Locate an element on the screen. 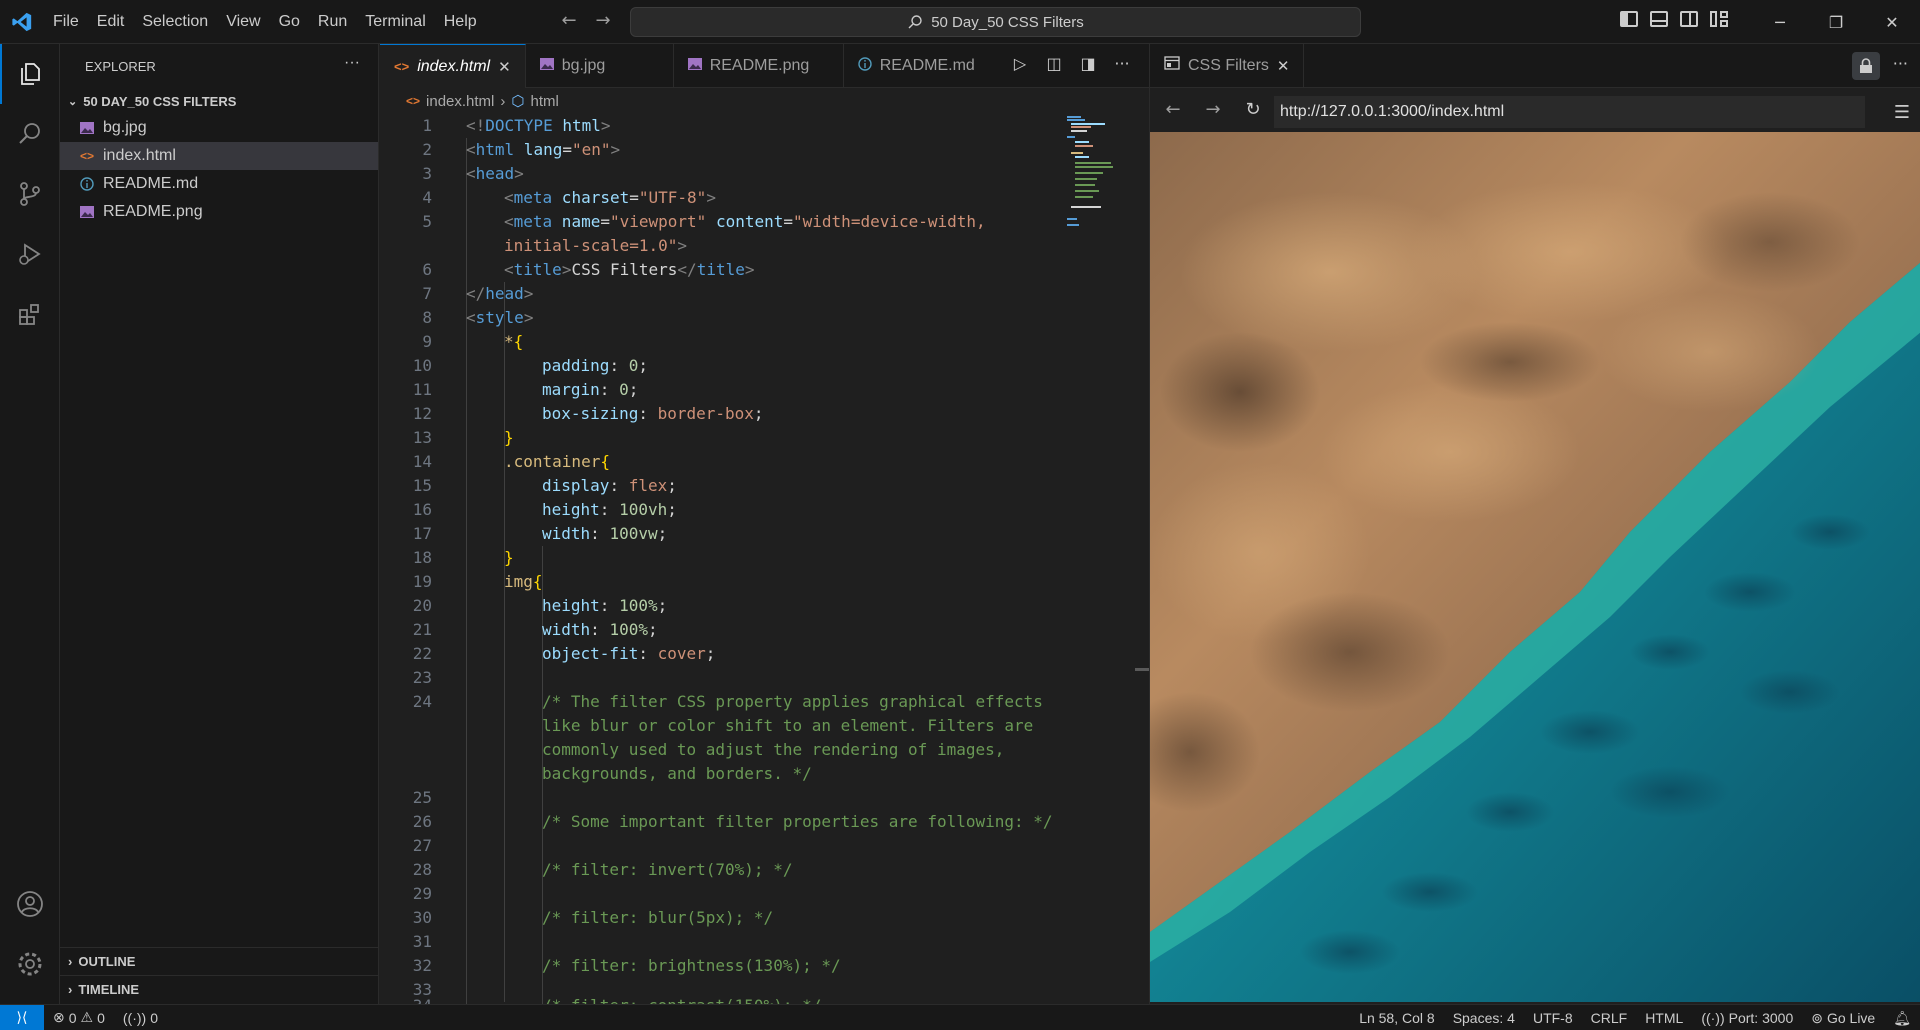 The image size is (1920, 1030). hamburger-menu-icon: ☰ is located at coordinates (1902, 112).